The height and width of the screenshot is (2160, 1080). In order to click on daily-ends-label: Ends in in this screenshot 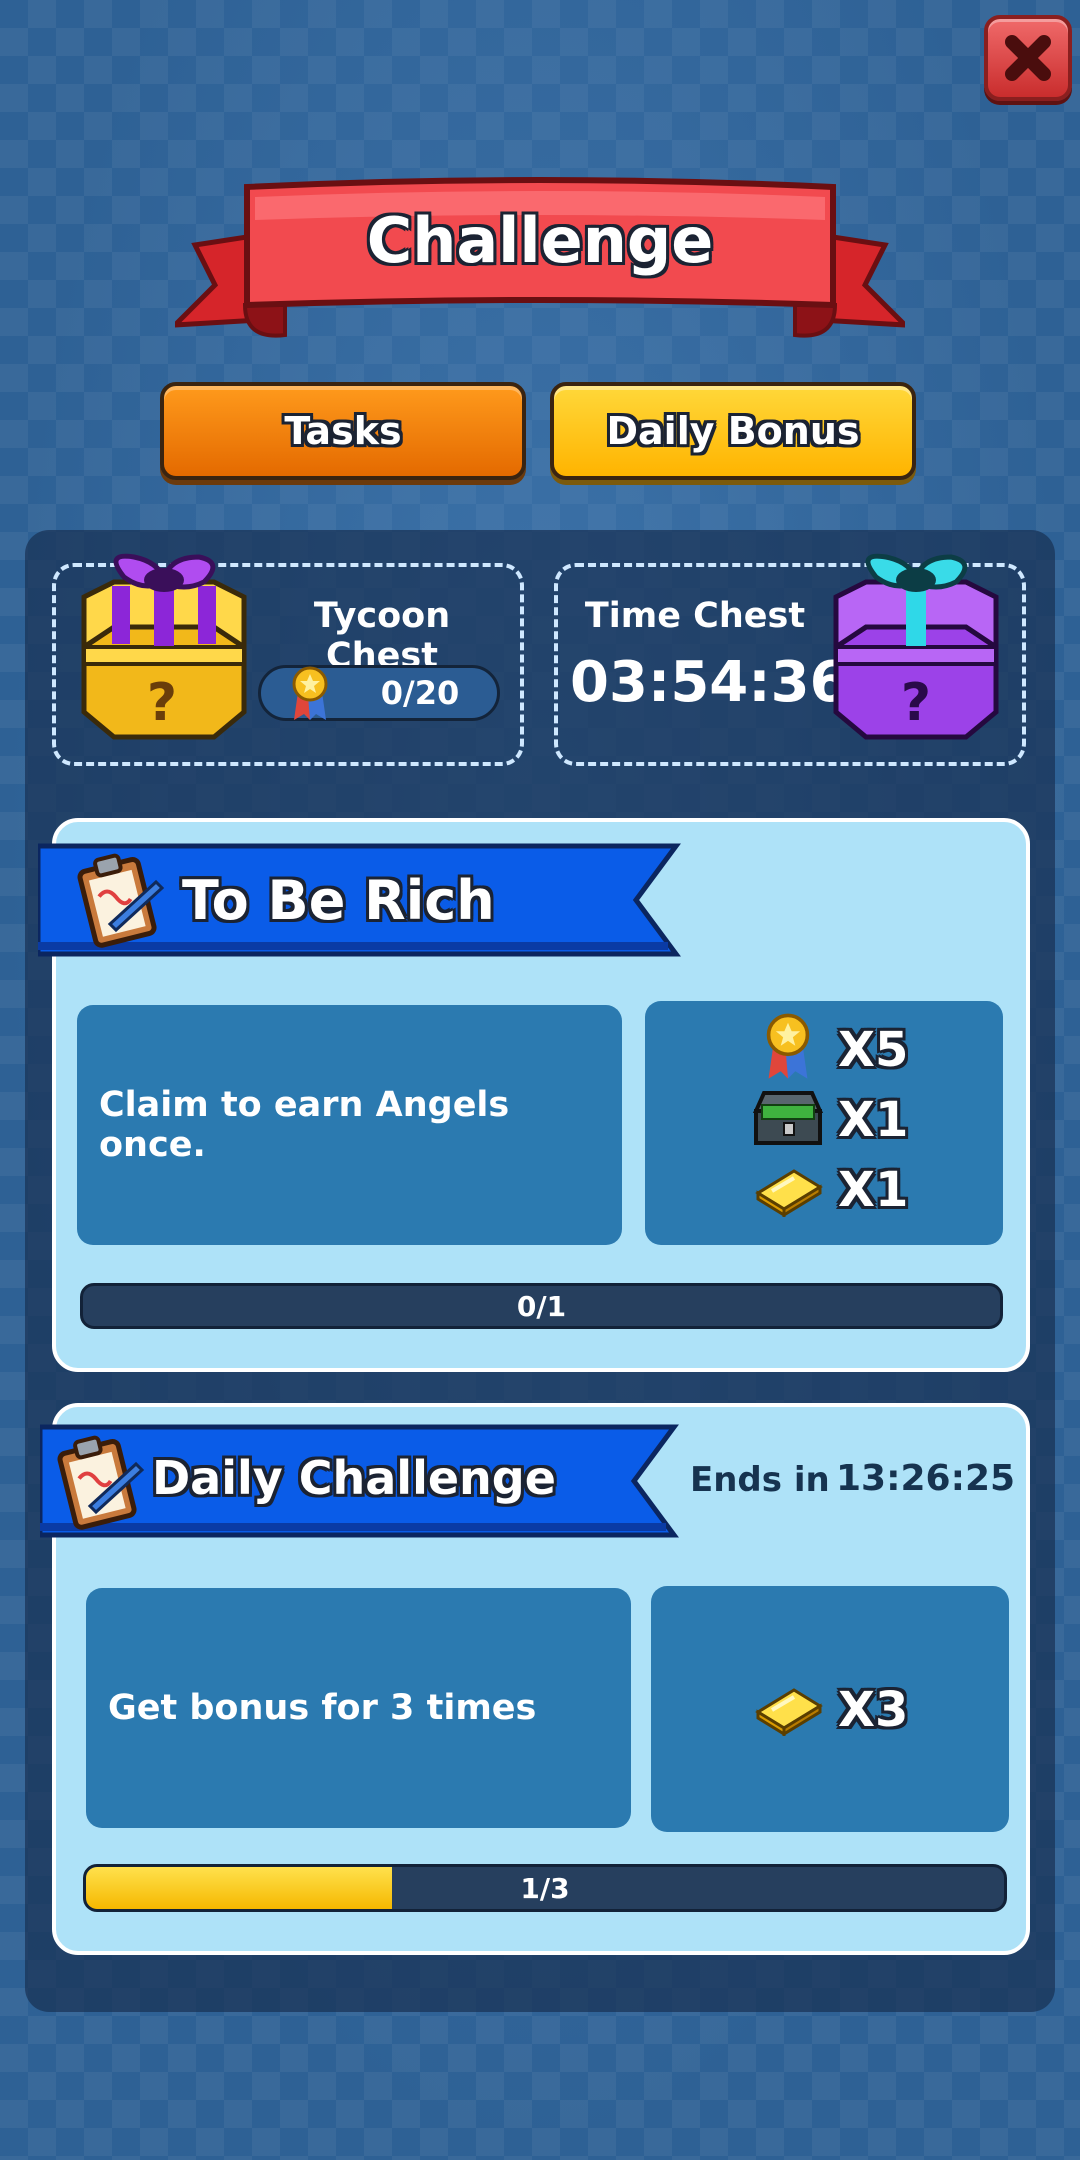, I will do `click(760, 1480)`.